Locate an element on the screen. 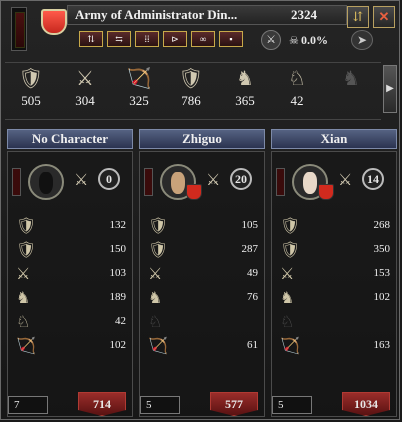  commander-name: No Character is located at coordinates (70, 139).